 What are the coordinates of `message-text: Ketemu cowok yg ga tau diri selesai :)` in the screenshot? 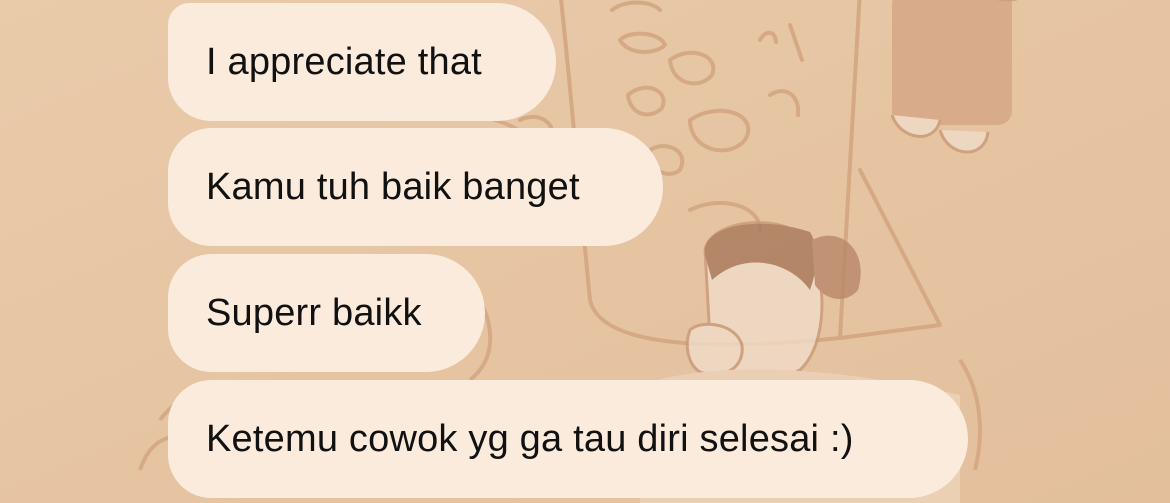 It's located at (530, 438).